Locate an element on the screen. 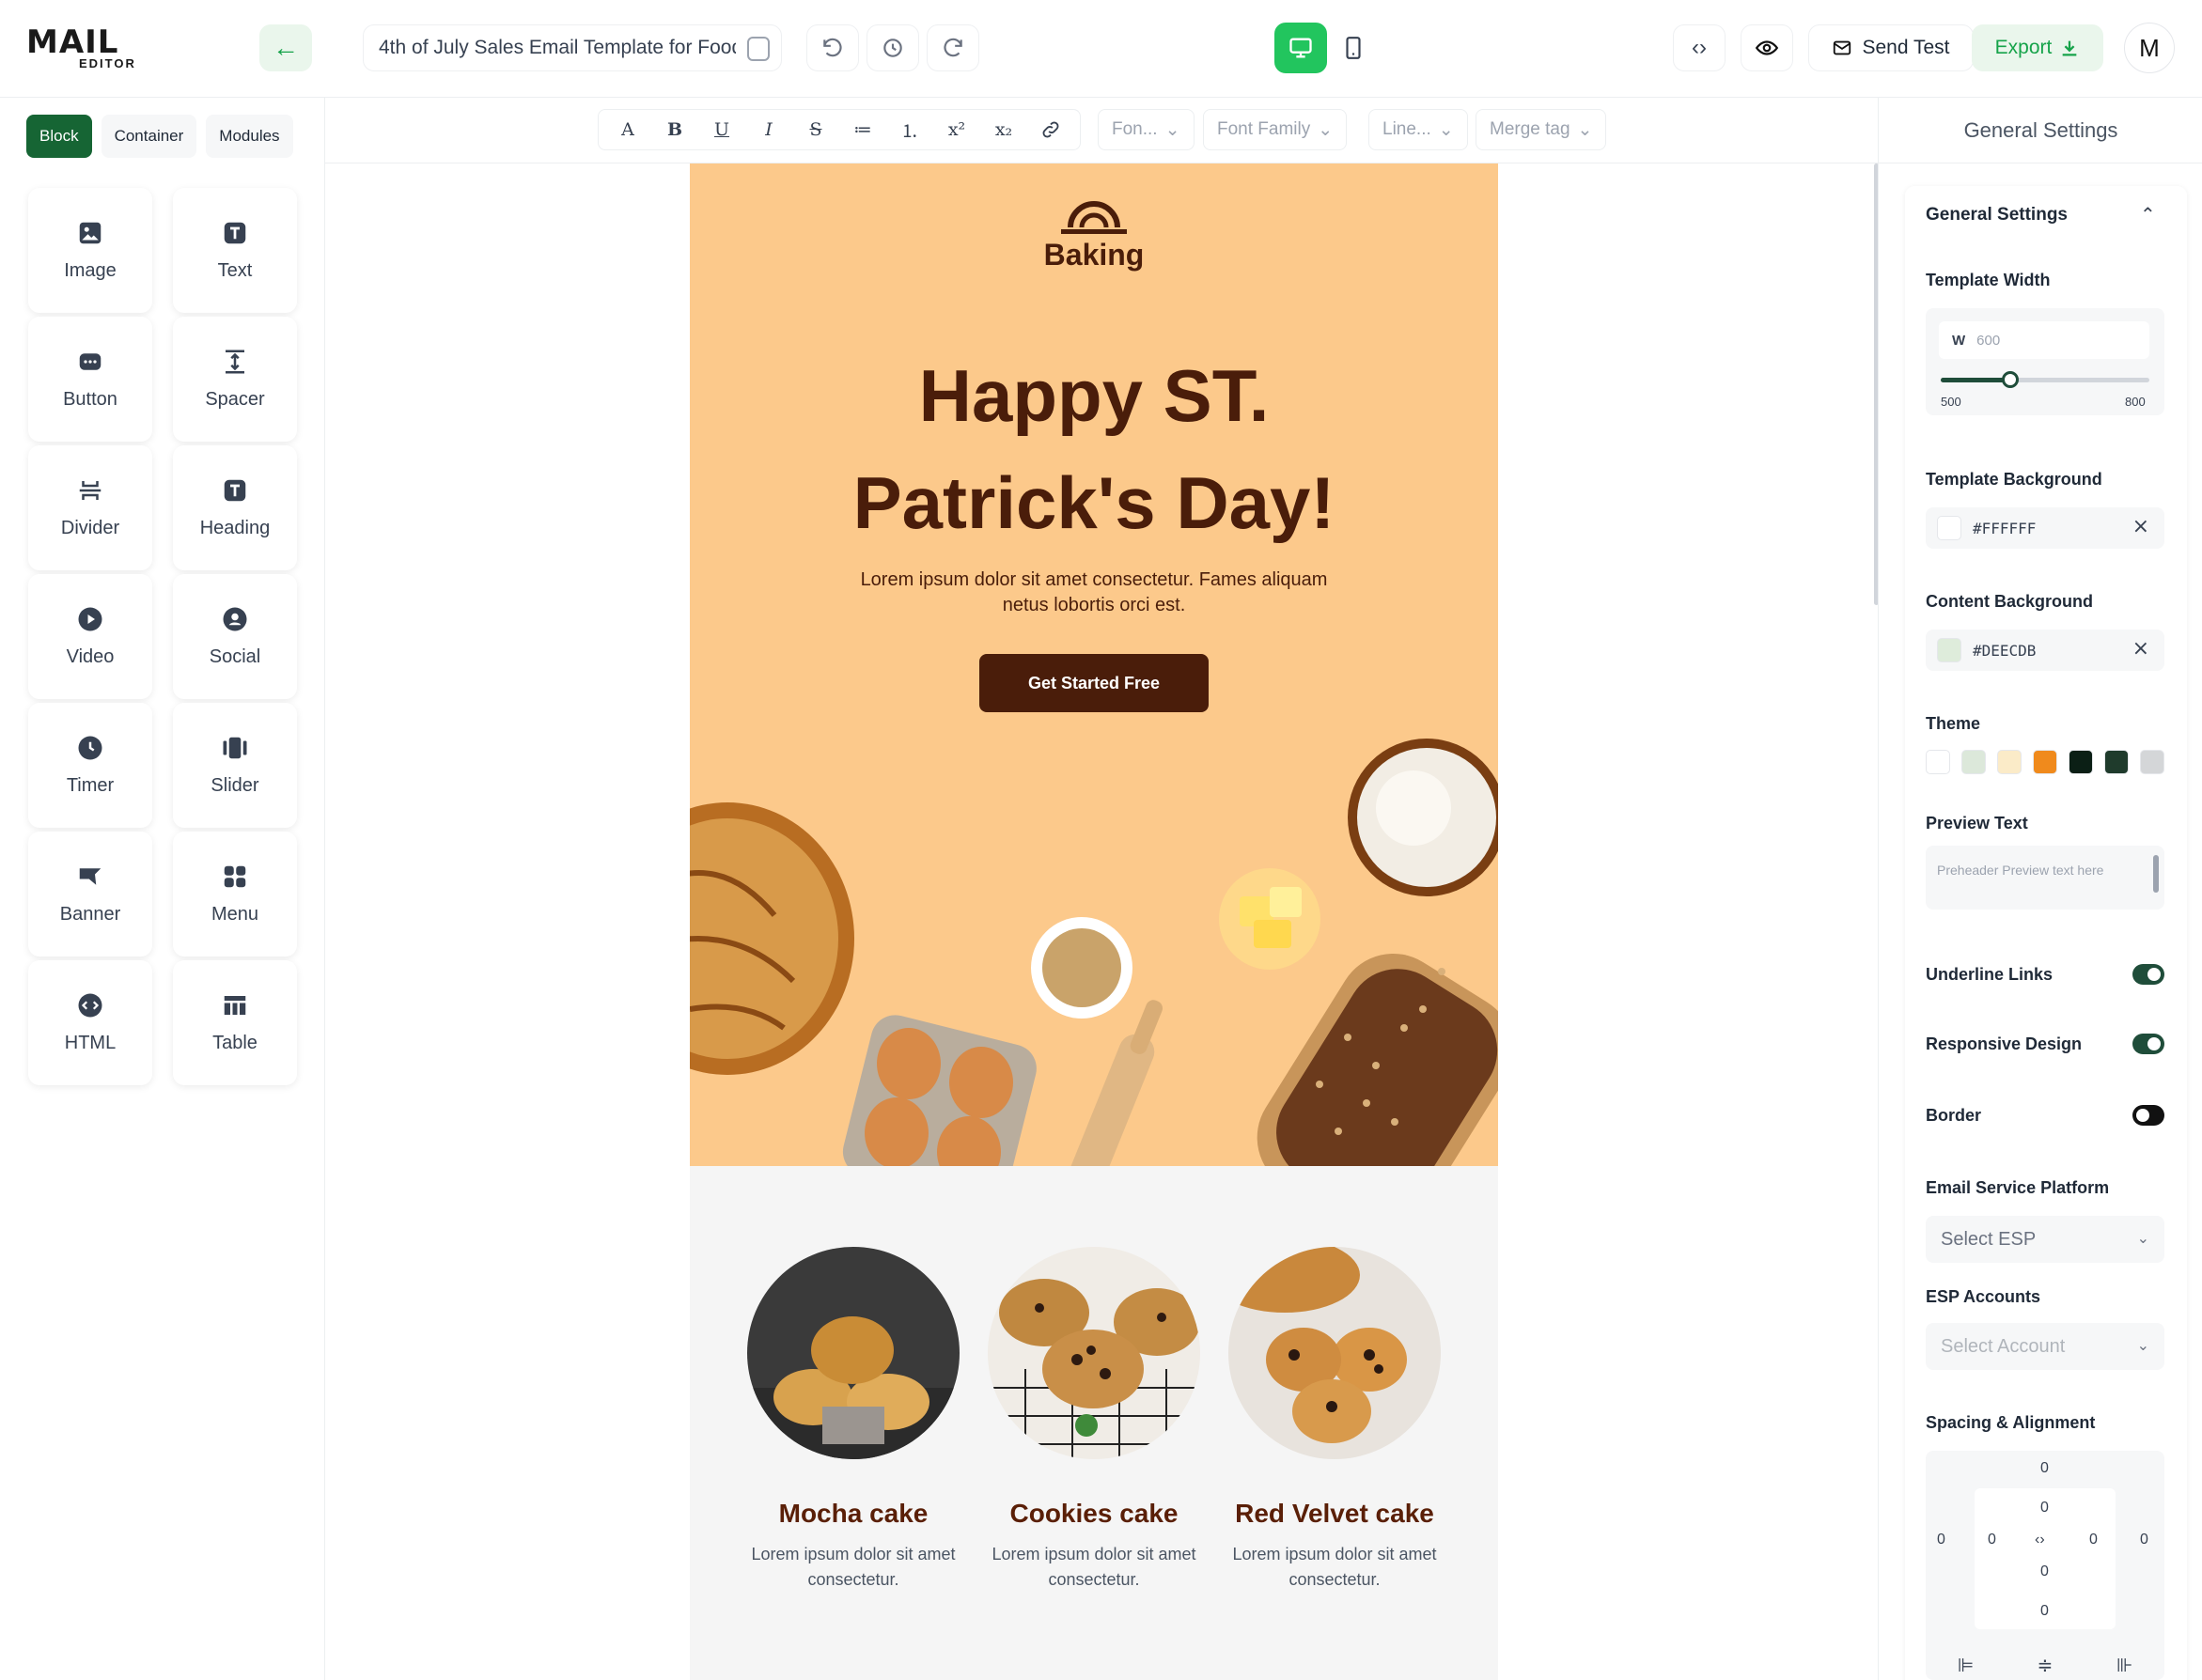 This screenshot has width=2202, height=1680. block-table: Table is located at coordinates (235, 1022).